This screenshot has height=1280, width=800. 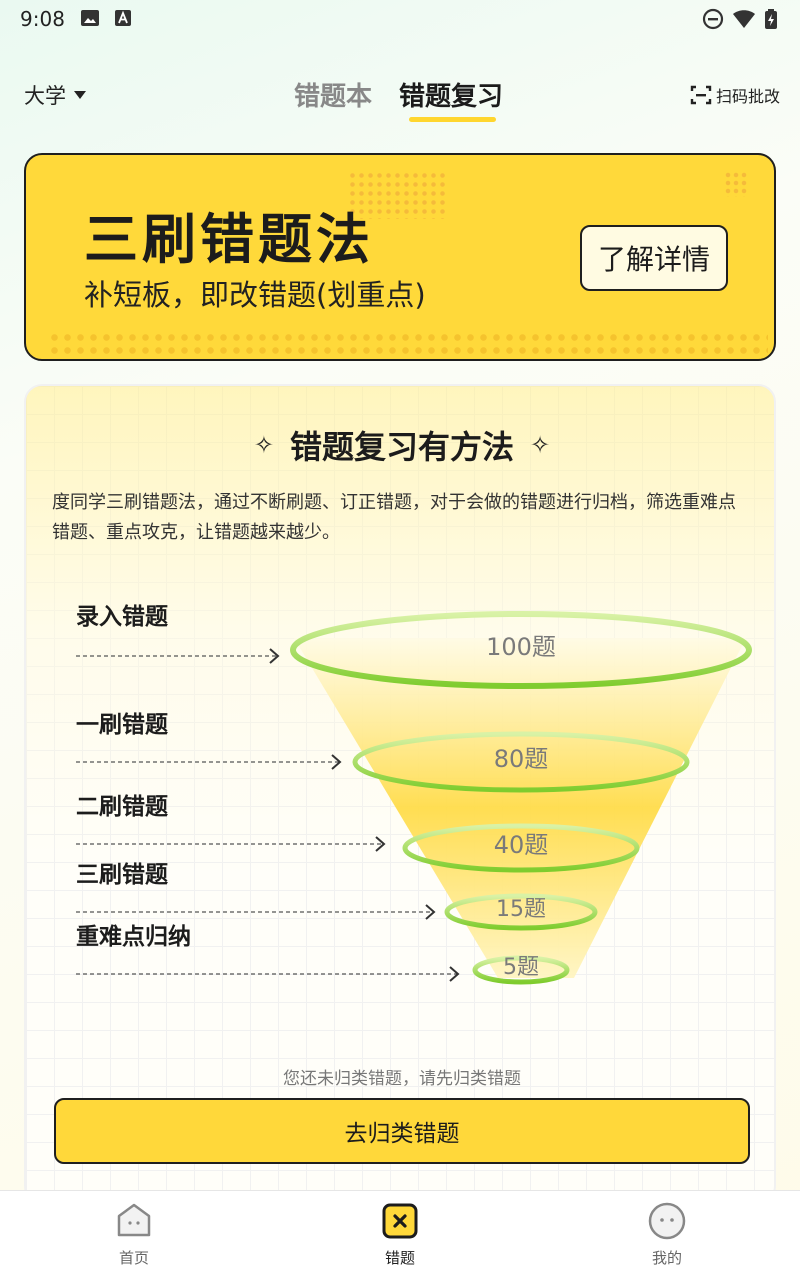 I want to click on classify-hint: 您还未归类错题，请先归类错题, so click(x=402, y=1079).